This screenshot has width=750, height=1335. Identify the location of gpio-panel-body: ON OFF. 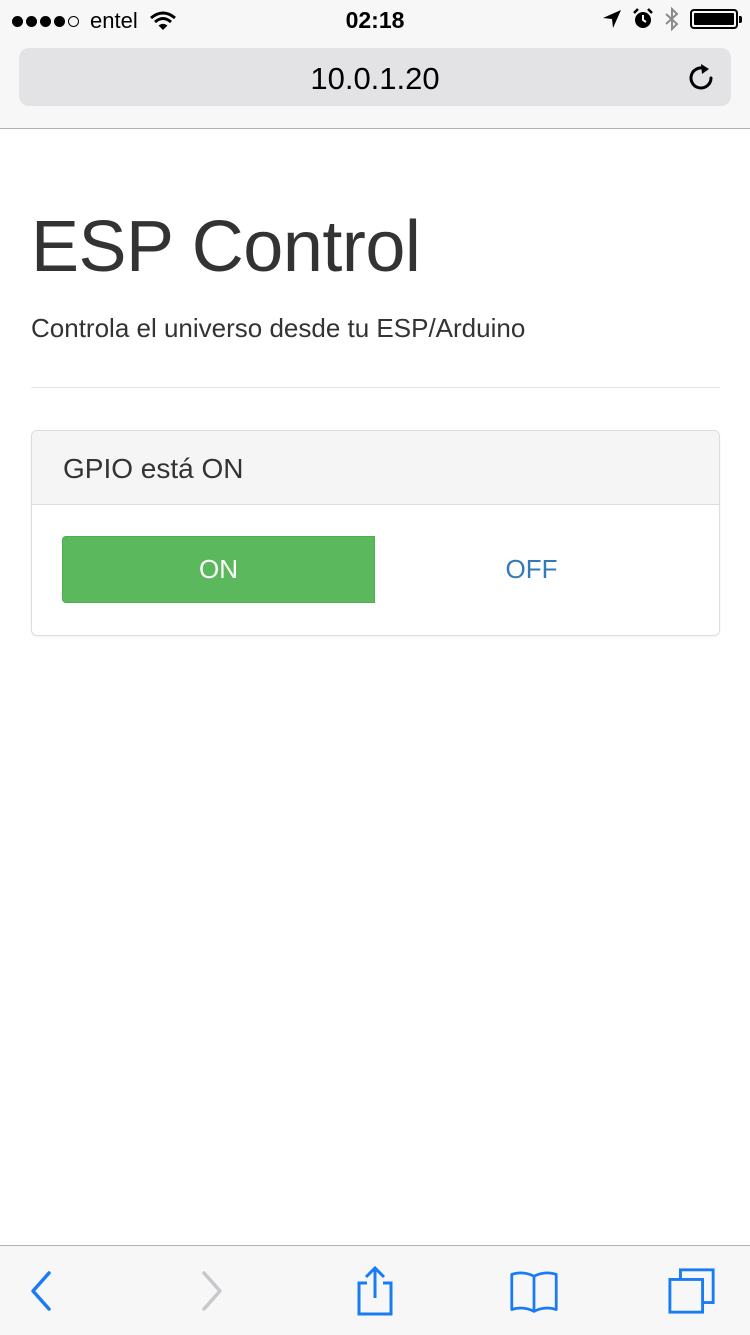
(375, 570).